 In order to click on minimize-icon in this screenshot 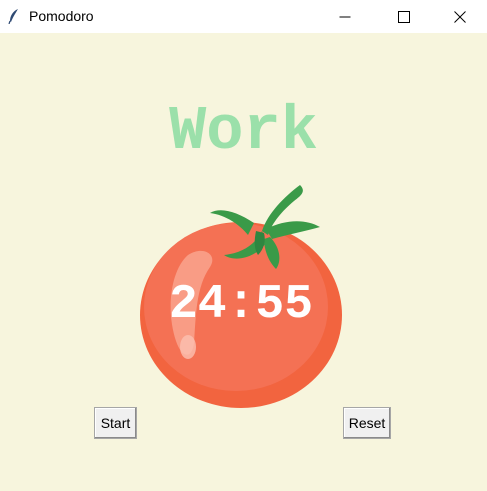, I will do `click(345, 16)`.